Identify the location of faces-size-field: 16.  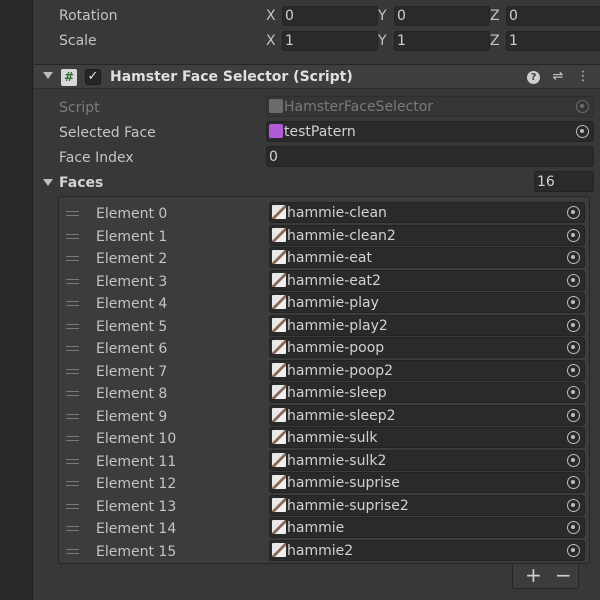
(564, 181).